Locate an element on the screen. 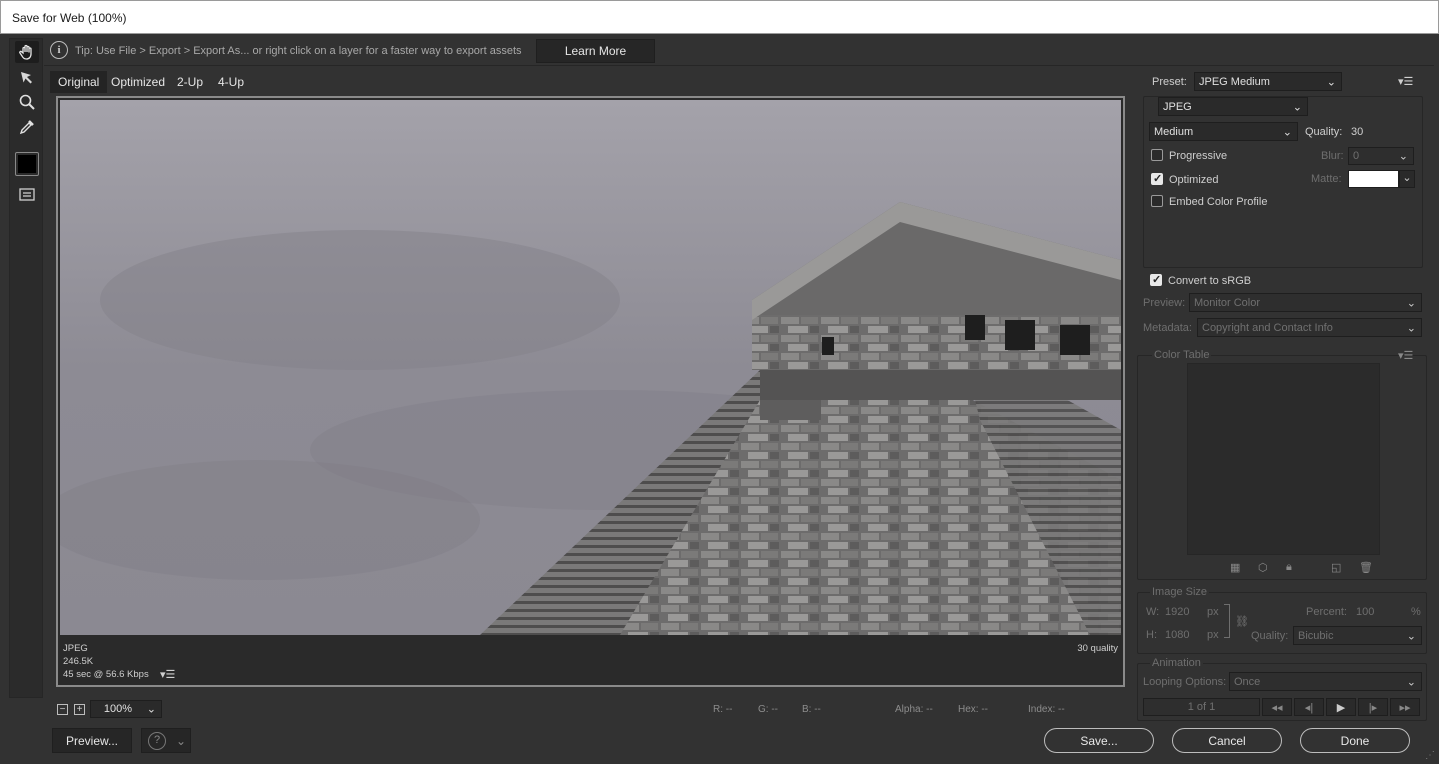 The width and height of the screenshot is (1439, 764). preset-label: Preset: is located at coordinates (1169, 82).